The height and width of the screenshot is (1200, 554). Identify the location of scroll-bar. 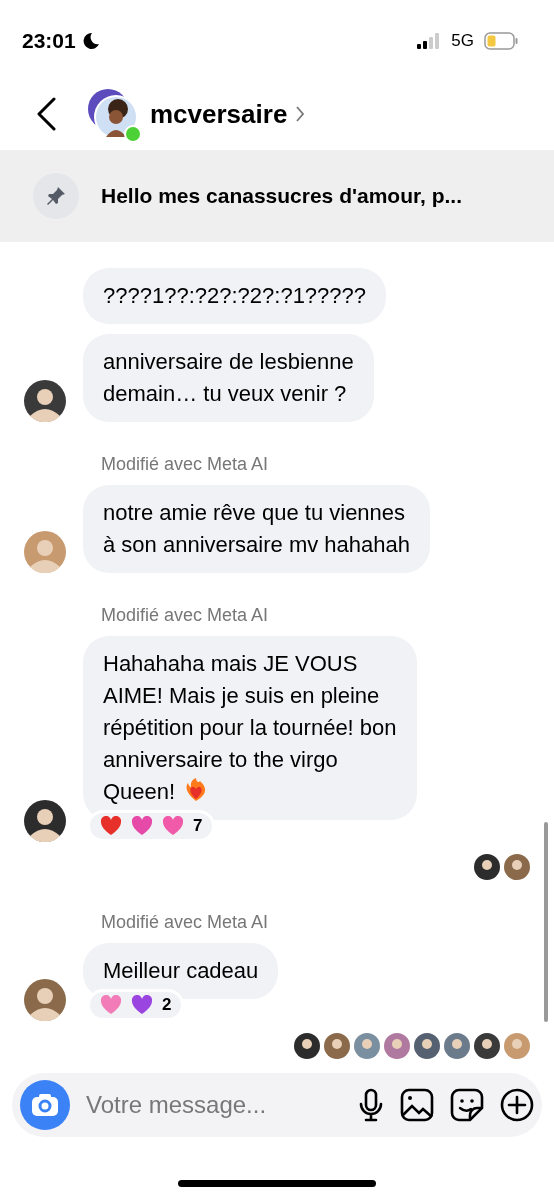
(546, 922).